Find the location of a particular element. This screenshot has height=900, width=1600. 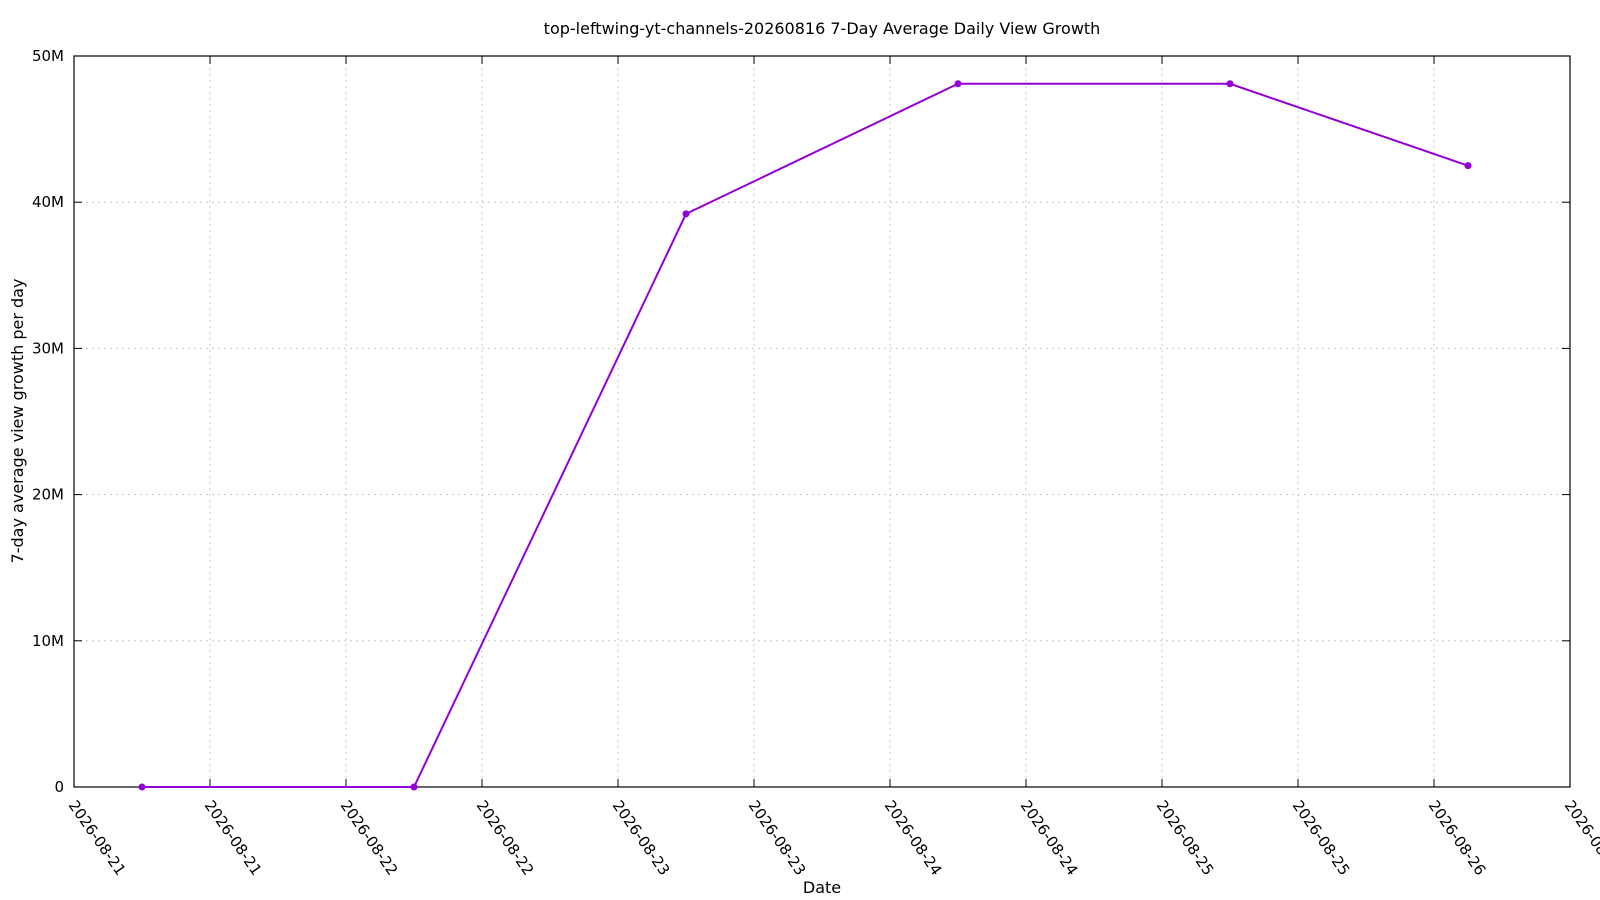

y-tick-label: 10M is located at coordinates (48, 641).